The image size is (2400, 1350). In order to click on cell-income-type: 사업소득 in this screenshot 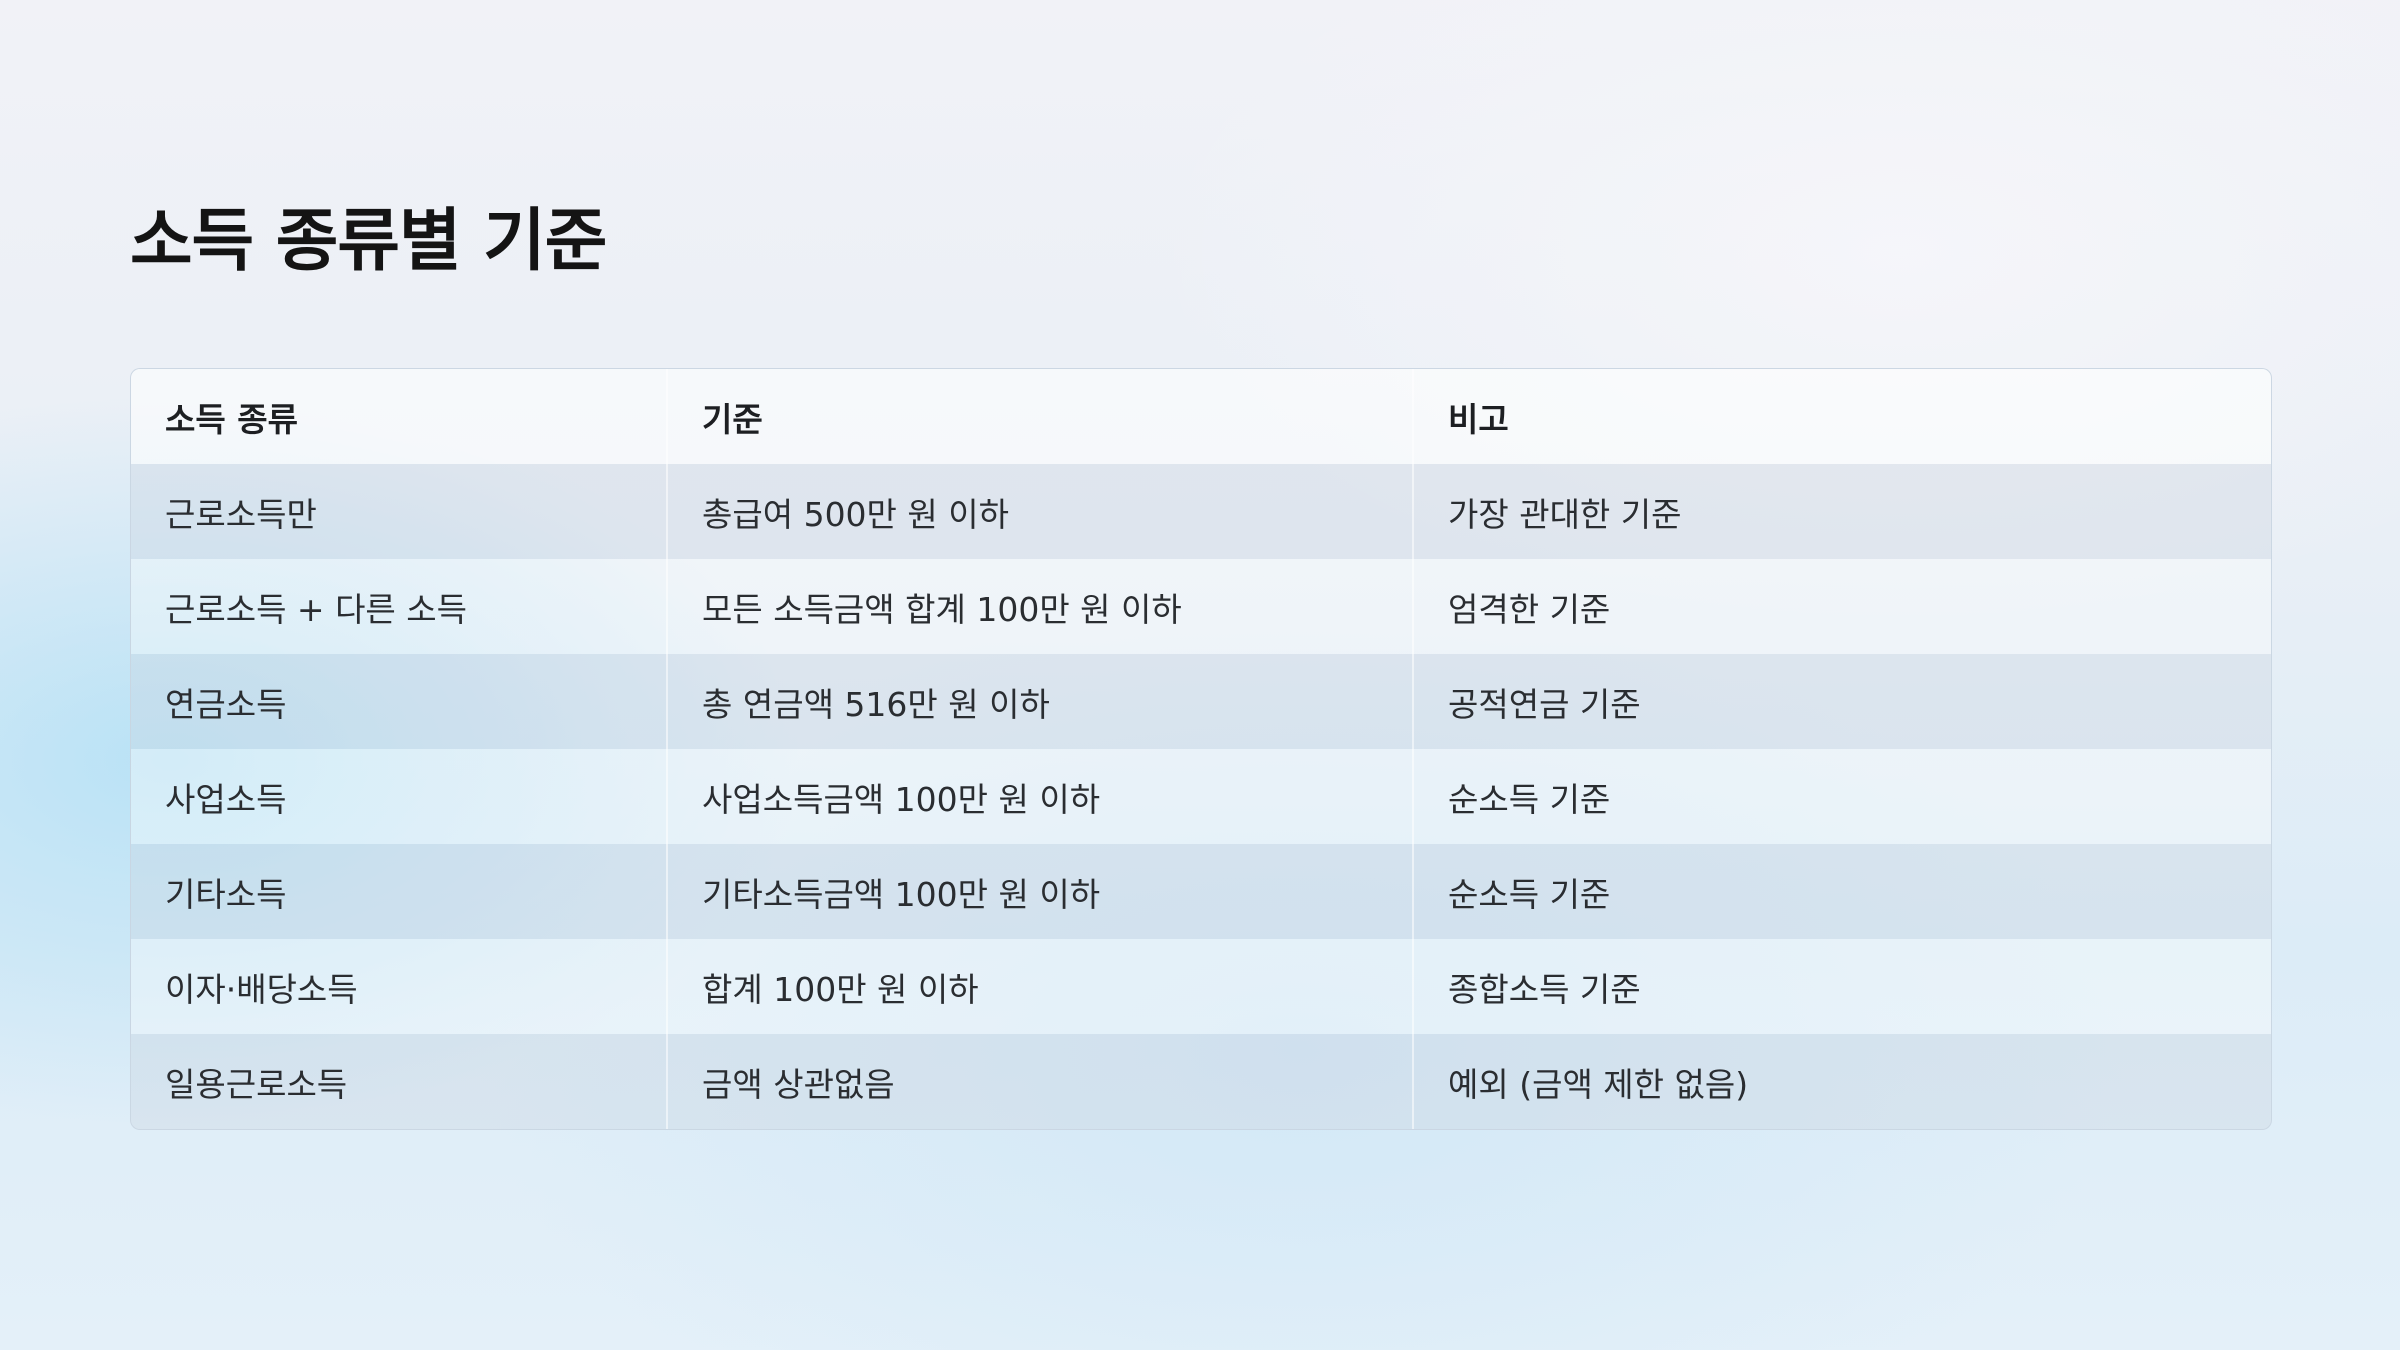, I will do `click(399, 796)`.